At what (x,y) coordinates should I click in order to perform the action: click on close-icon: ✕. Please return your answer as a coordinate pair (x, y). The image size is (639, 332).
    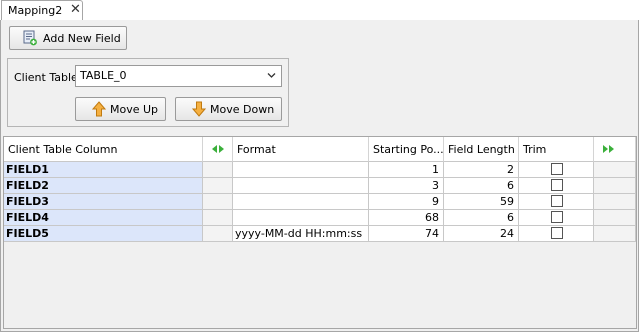
    Looking at the image, I should click on (75, 9).